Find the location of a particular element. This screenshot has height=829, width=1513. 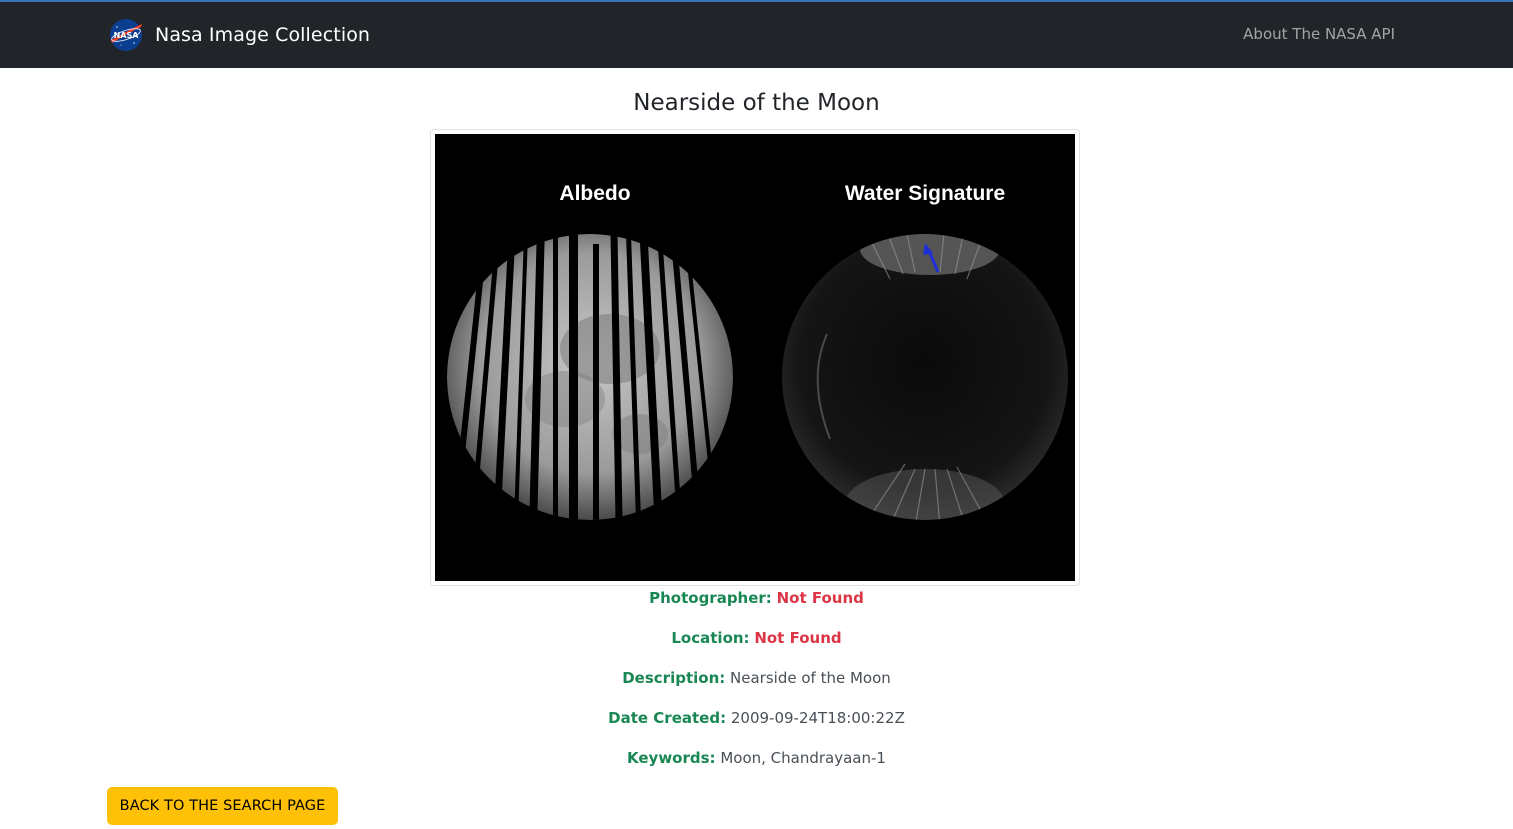

water-signature-label: Water Signature is located at coordinates (925, 193).